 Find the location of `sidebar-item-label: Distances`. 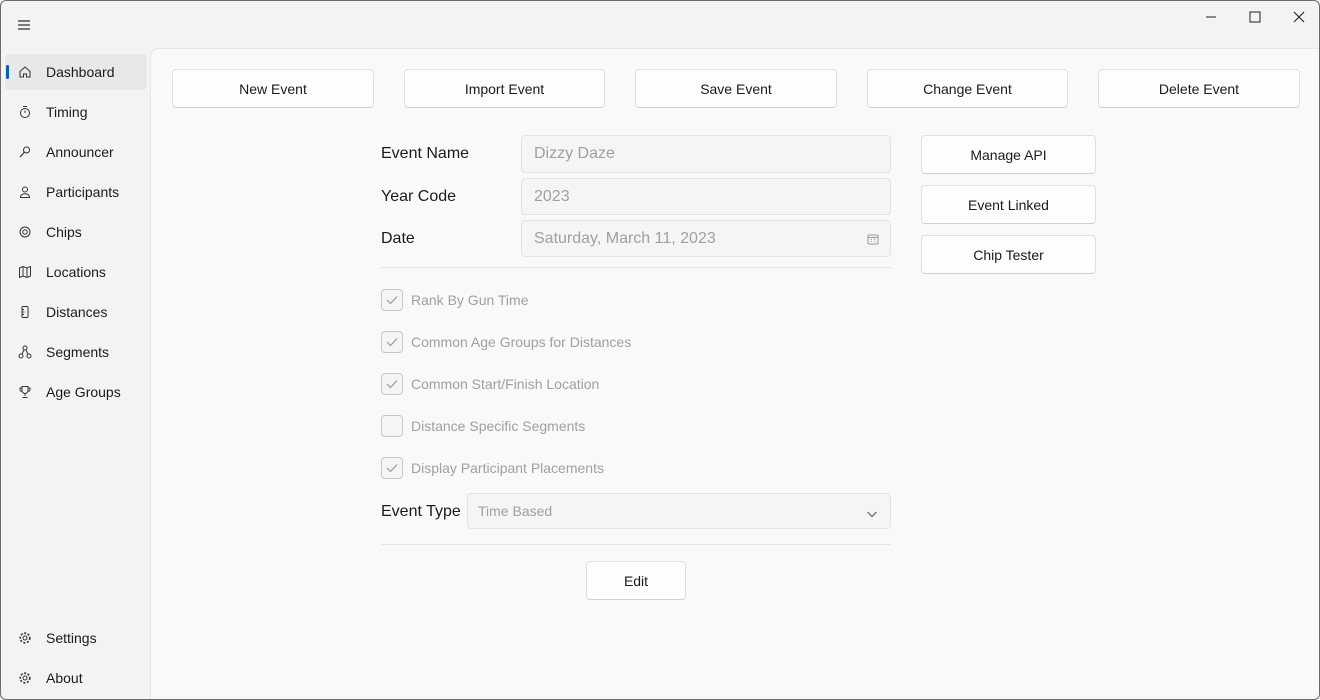

sidebar-item-label: Distances is located at coordinates (77, 312).